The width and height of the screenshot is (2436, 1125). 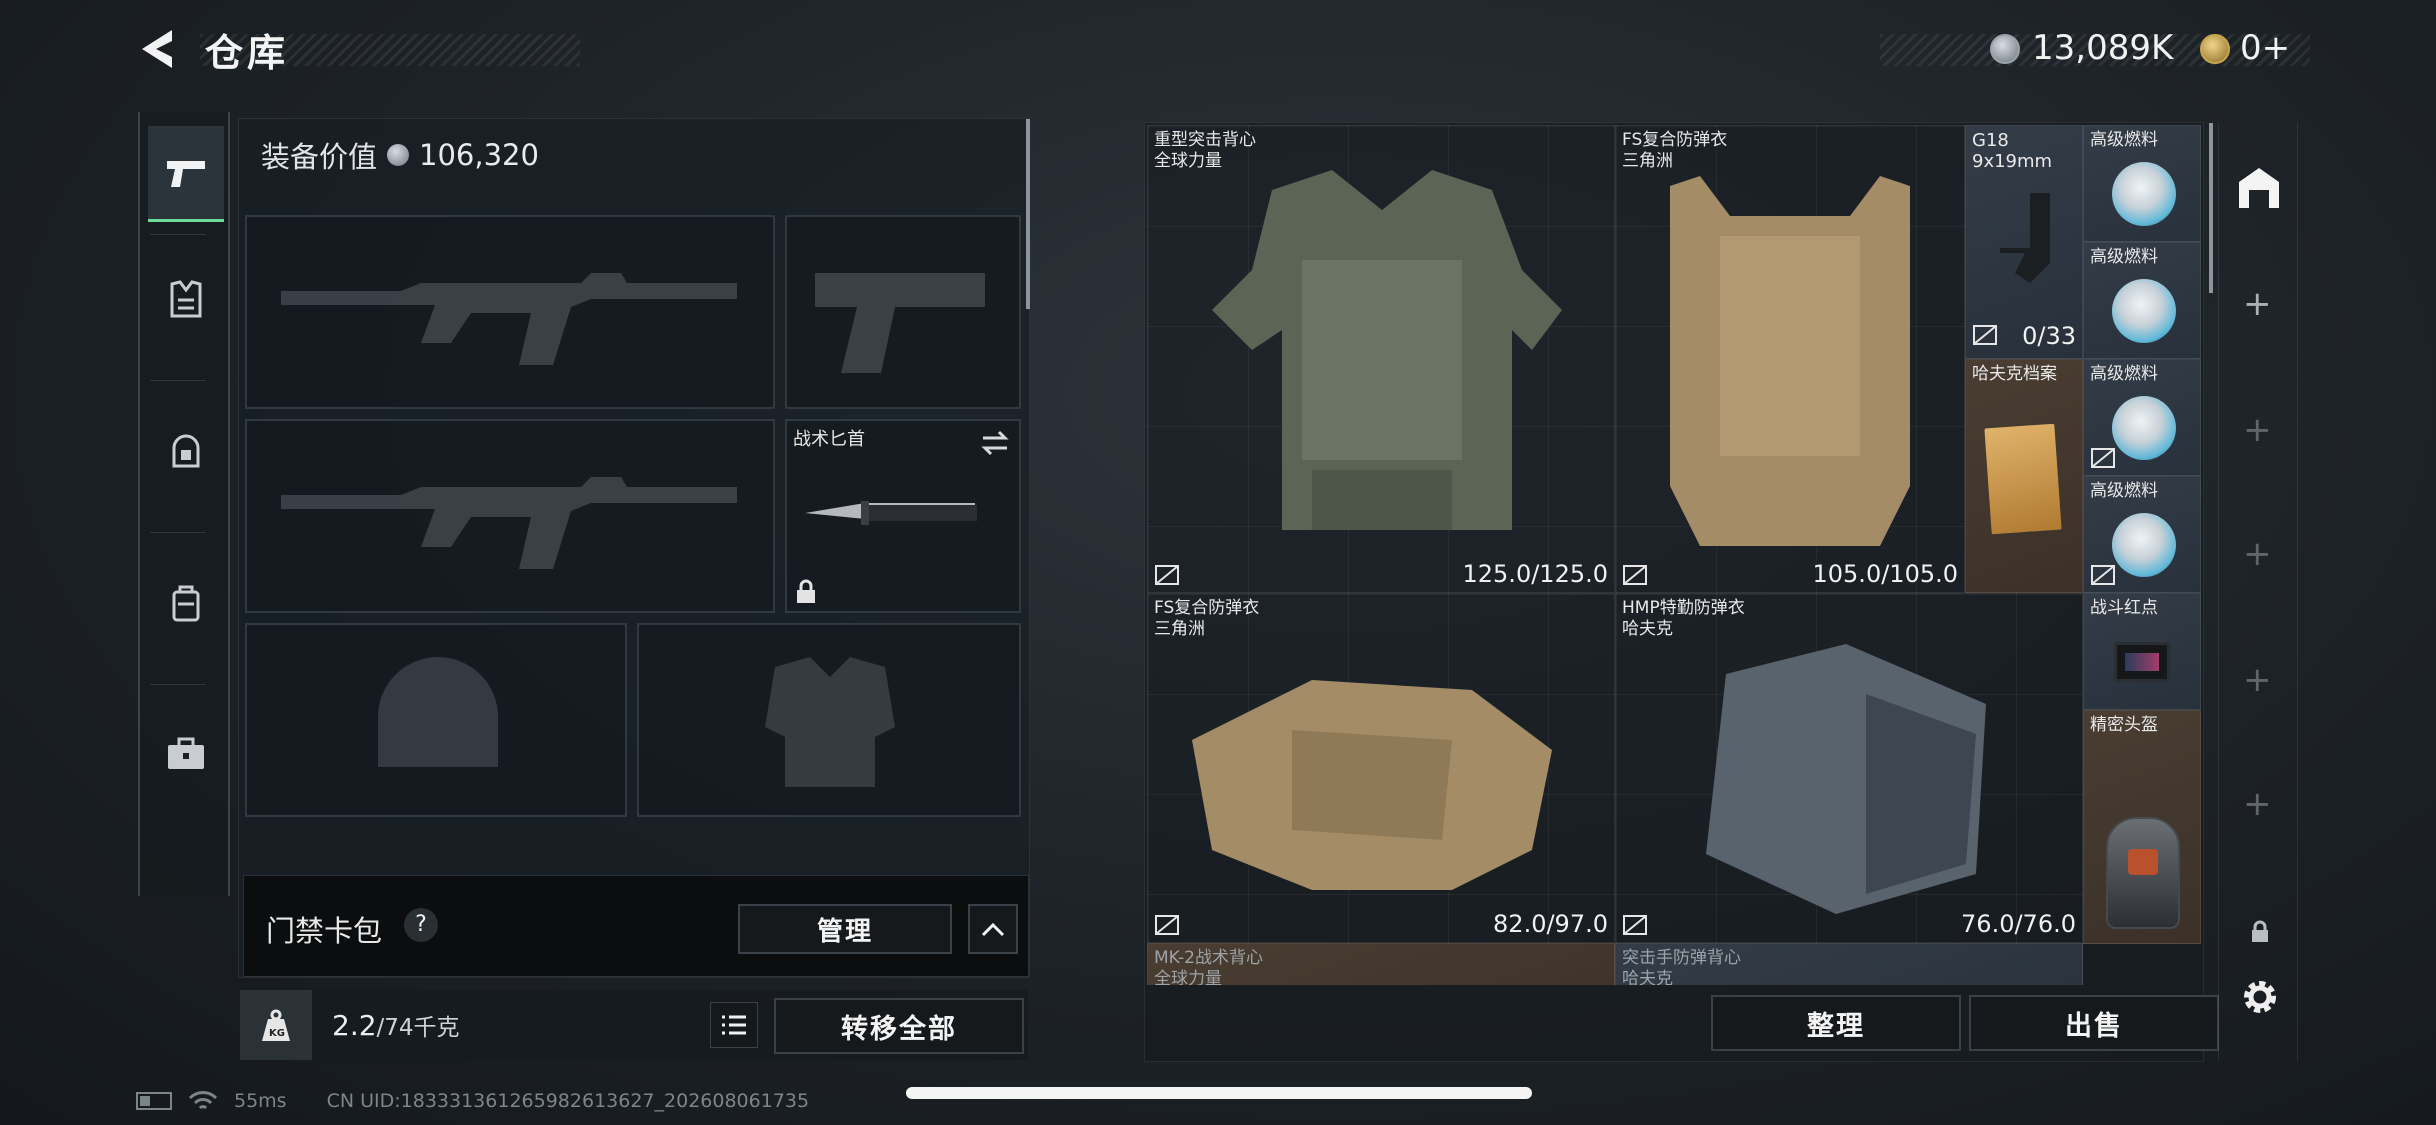 What do you see at coordinates (1849, 768) in the screenshot?
I see `stash-item-hmp-armor: HMP特勤防弹衣 哈夫克 76.0/76.0` at bounding box center [1849, 768].